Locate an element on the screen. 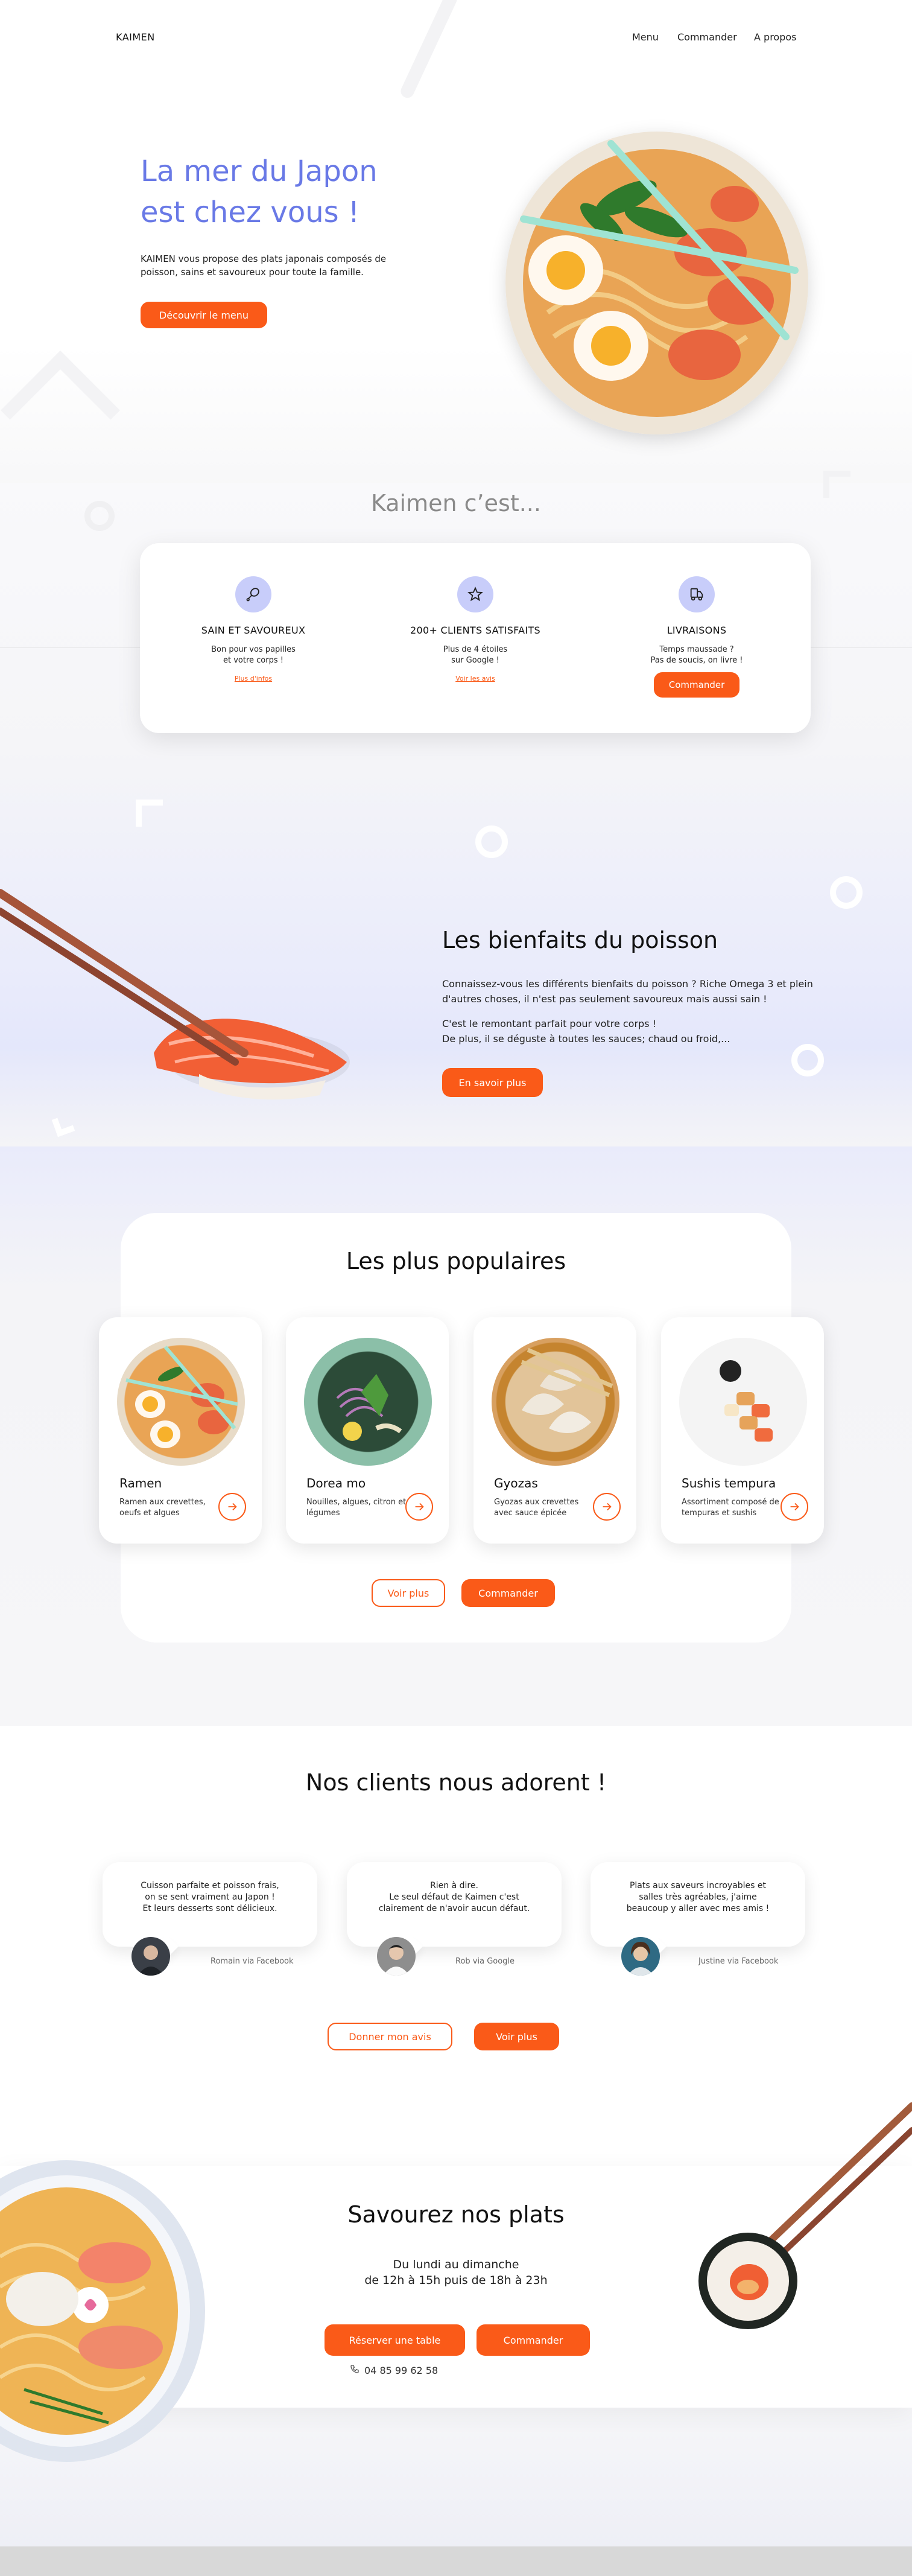 This screenshot has height=2576, width=912. review-line: salles très agréables, j'aime is located at coordinates (698, 1897).